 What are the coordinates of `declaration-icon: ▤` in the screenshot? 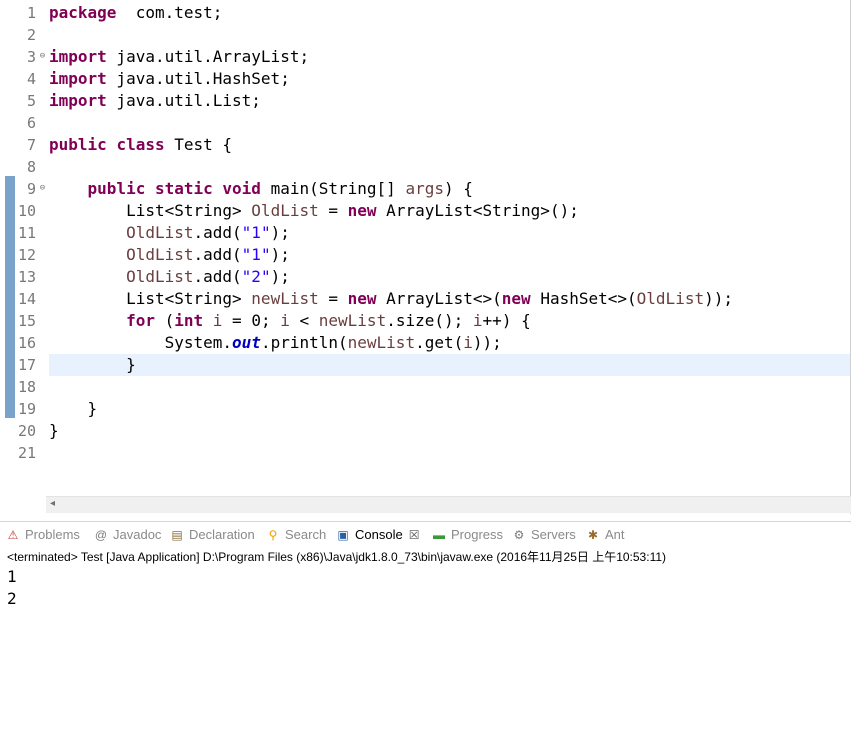 It's located at (177, 535).